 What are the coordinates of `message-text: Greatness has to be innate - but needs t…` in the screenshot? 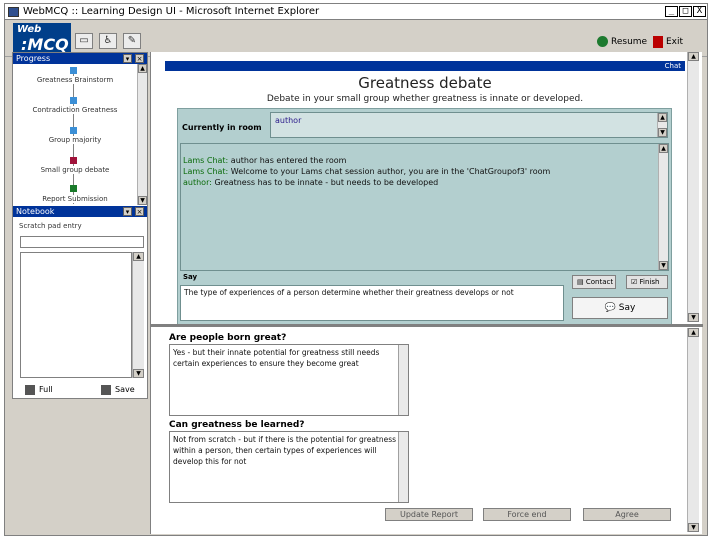 It's located at (325, 182).